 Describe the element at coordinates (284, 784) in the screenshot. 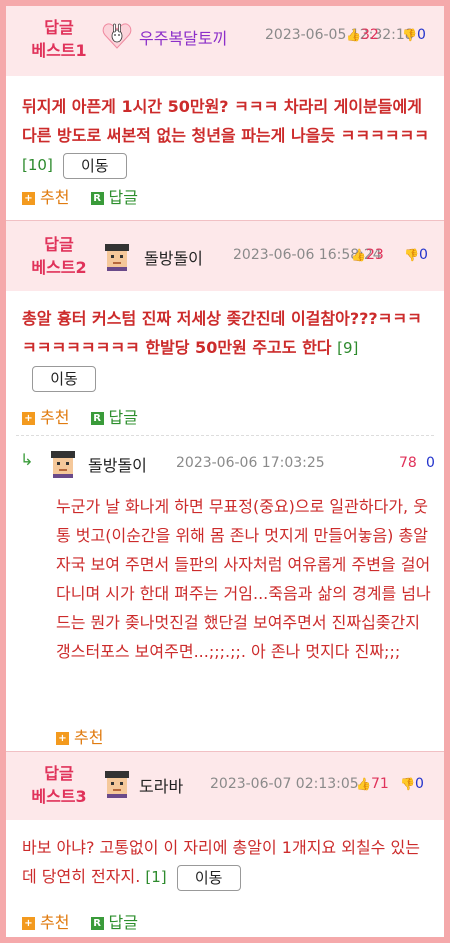

I see `post-date: 2023-06-07 02:13:05` at that location.